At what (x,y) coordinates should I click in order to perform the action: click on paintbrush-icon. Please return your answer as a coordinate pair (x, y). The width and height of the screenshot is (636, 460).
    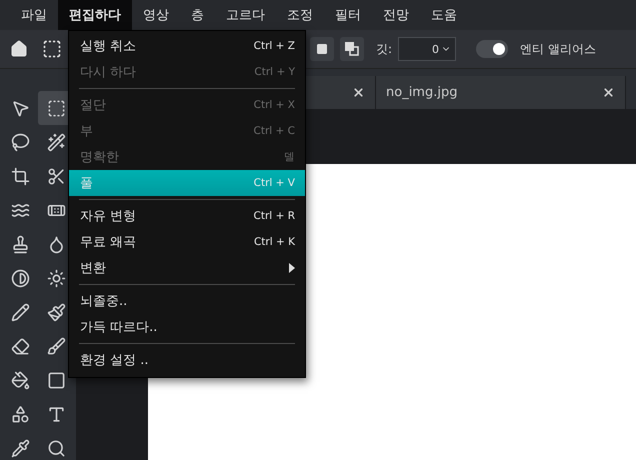
    Looking at the image, I should click on (56, 312).